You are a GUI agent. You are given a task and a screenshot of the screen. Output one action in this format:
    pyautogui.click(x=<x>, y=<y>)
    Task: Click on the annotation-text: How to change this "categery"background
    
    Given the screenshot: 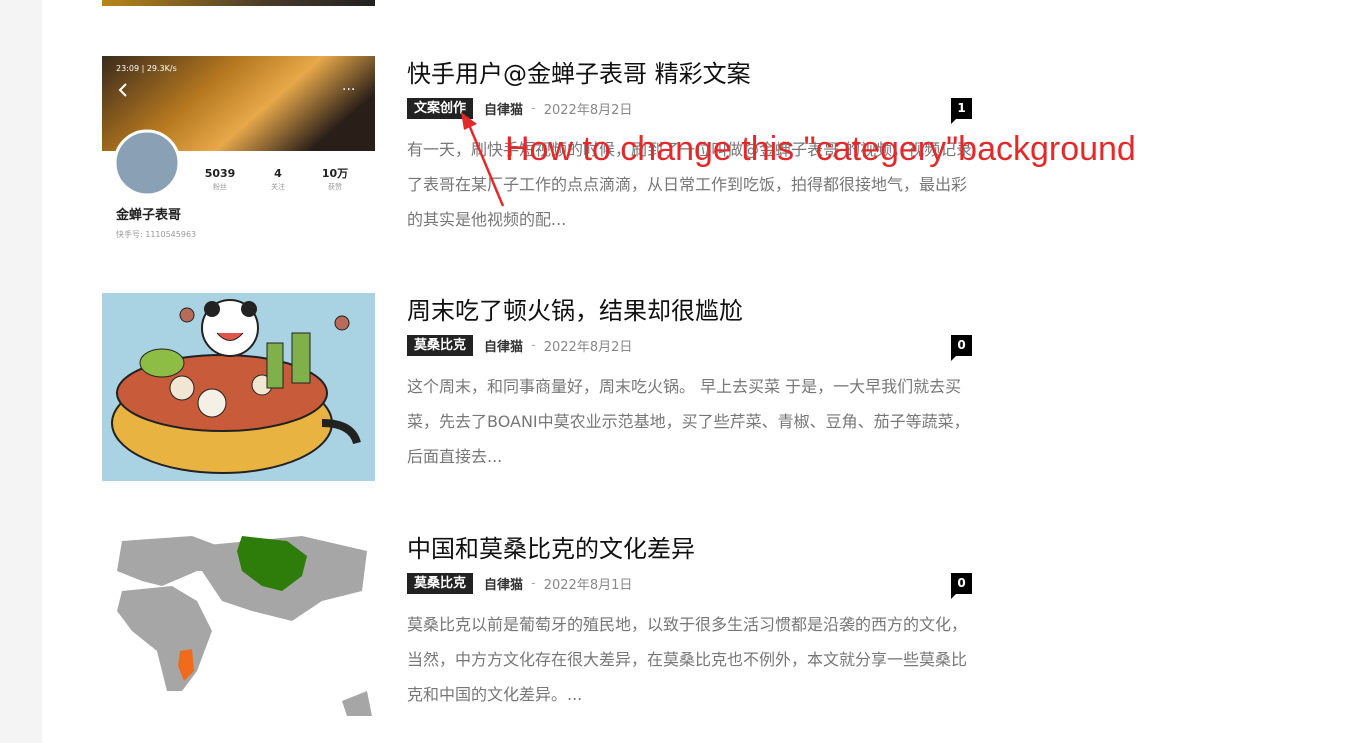 What is the action you would take?
    pyautogui.click(x=820, y=149)
    